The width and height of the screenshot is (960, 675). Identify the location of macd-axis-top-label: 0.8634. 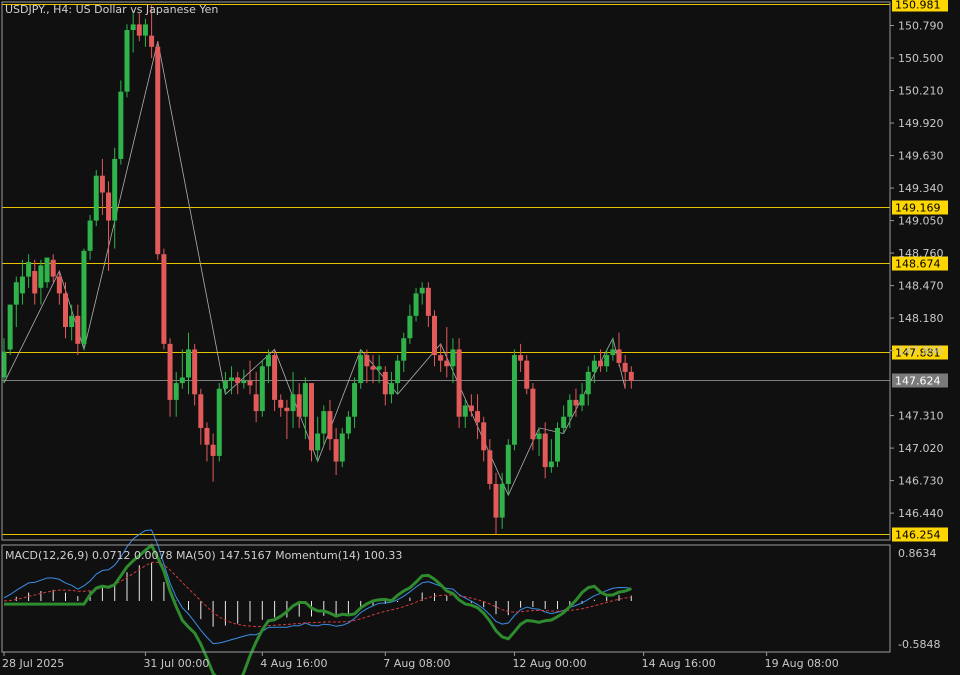
(917, 553).